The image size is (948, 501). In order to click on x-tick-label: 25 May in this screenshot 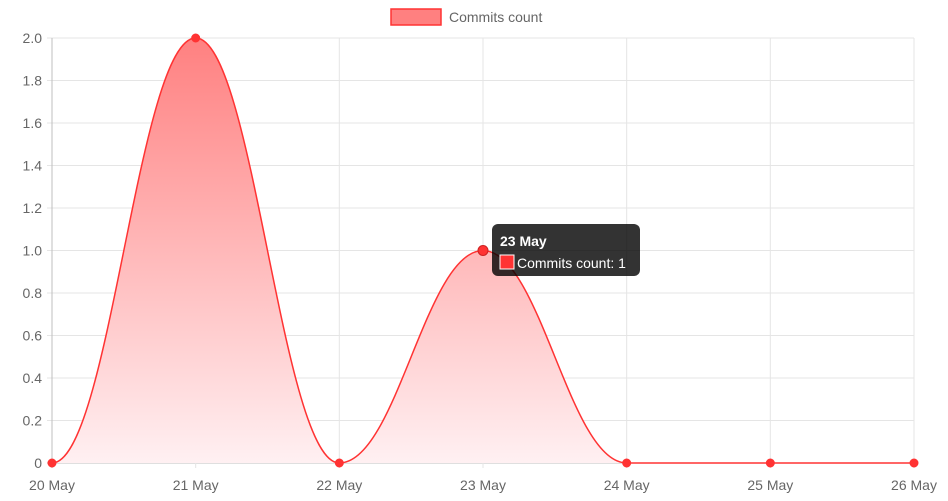, I will do `click(770, 485)`.